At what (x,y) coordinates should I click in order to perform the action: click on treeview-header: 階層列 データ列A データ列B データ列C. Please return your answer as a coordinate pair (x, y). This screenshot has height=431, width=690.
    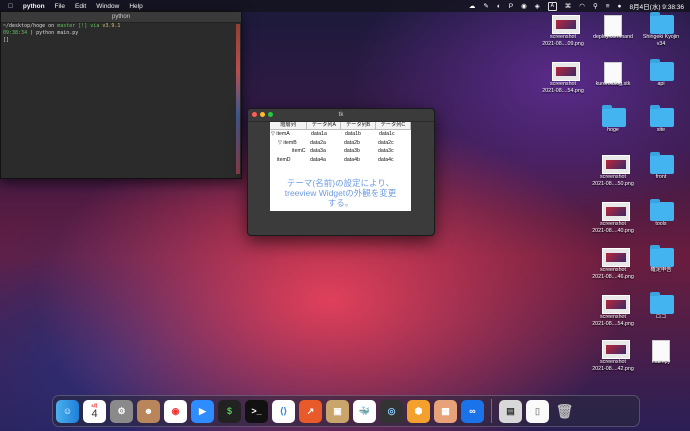
    Looking at the image, I should click on (340, 126).